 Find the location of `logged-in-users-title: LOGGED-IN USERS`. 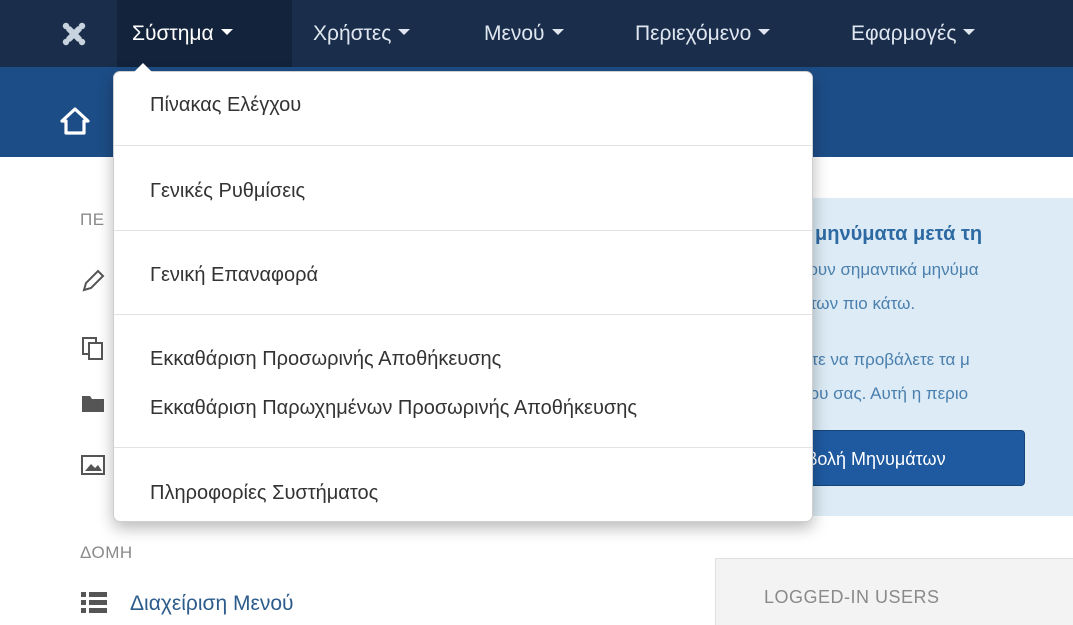

logged-in-users-title: LOGGED-IN USERS is located at coordinates (852, 597).